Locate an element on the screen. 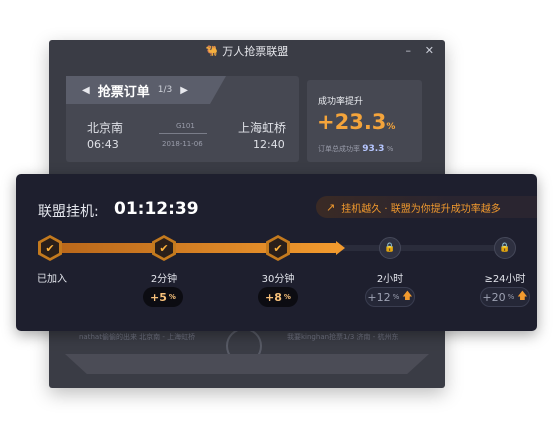 The height and width of the screenshot is (421, 555). background-row-1: nathat偷偷的出来 北京南 - 上海虹桥 is located at coordinates (137, 337).